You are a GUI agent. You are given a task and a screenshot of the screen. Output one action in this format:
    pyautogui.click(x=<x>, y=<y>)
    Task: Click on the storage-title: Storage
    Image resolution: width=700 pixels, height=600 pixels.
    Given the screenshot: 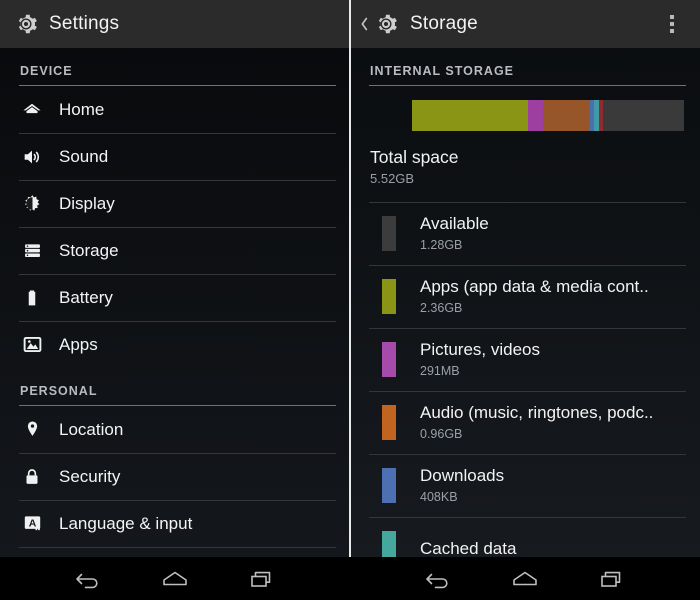 What is the action you would take?
    pyautogui.click(x=444, y=23)
    